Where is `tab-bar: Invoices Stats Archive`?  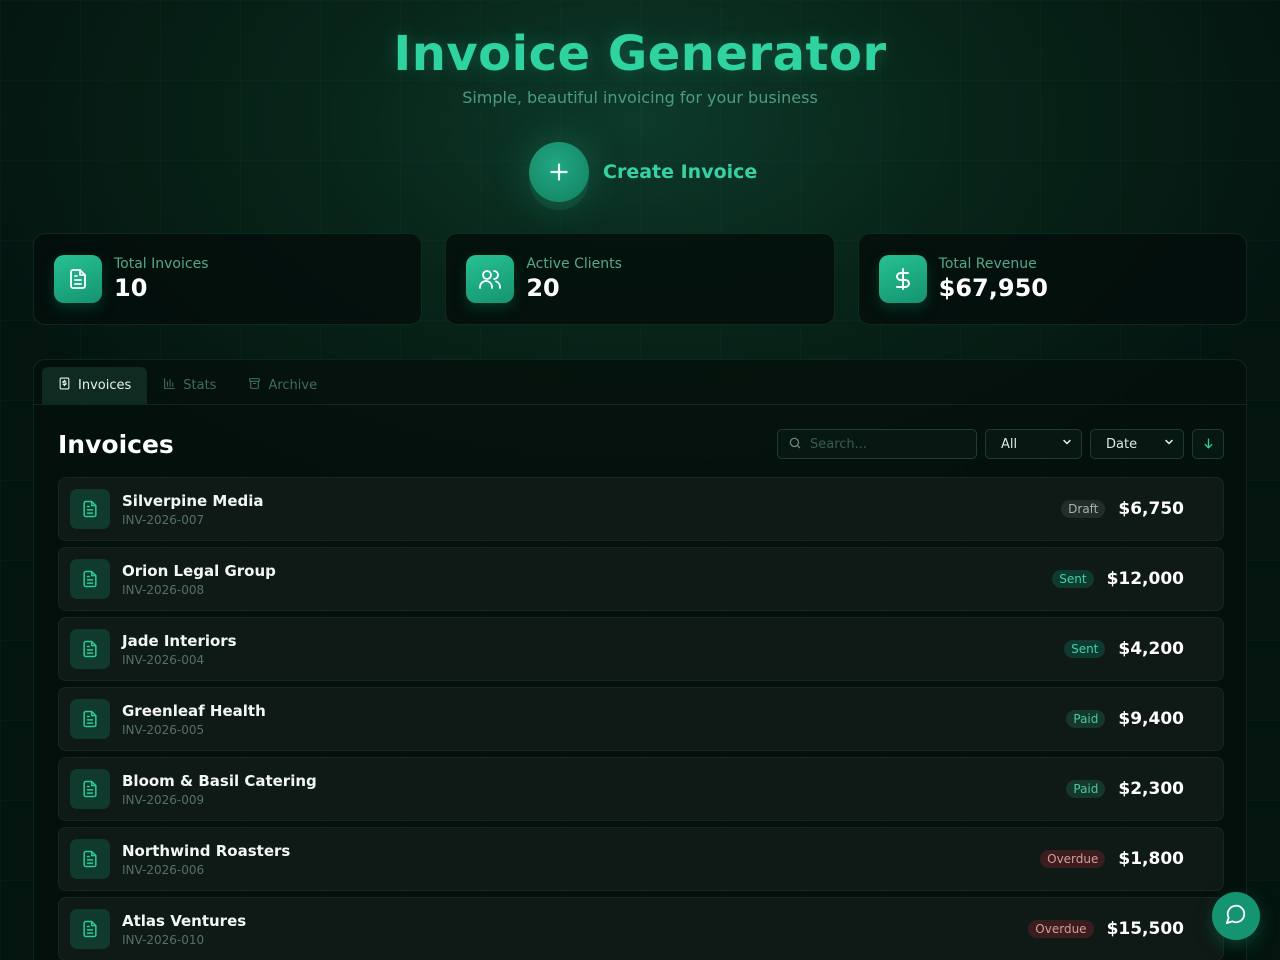 tab-bar: Invoices Stats Archive is located at coordinates (640, 382).